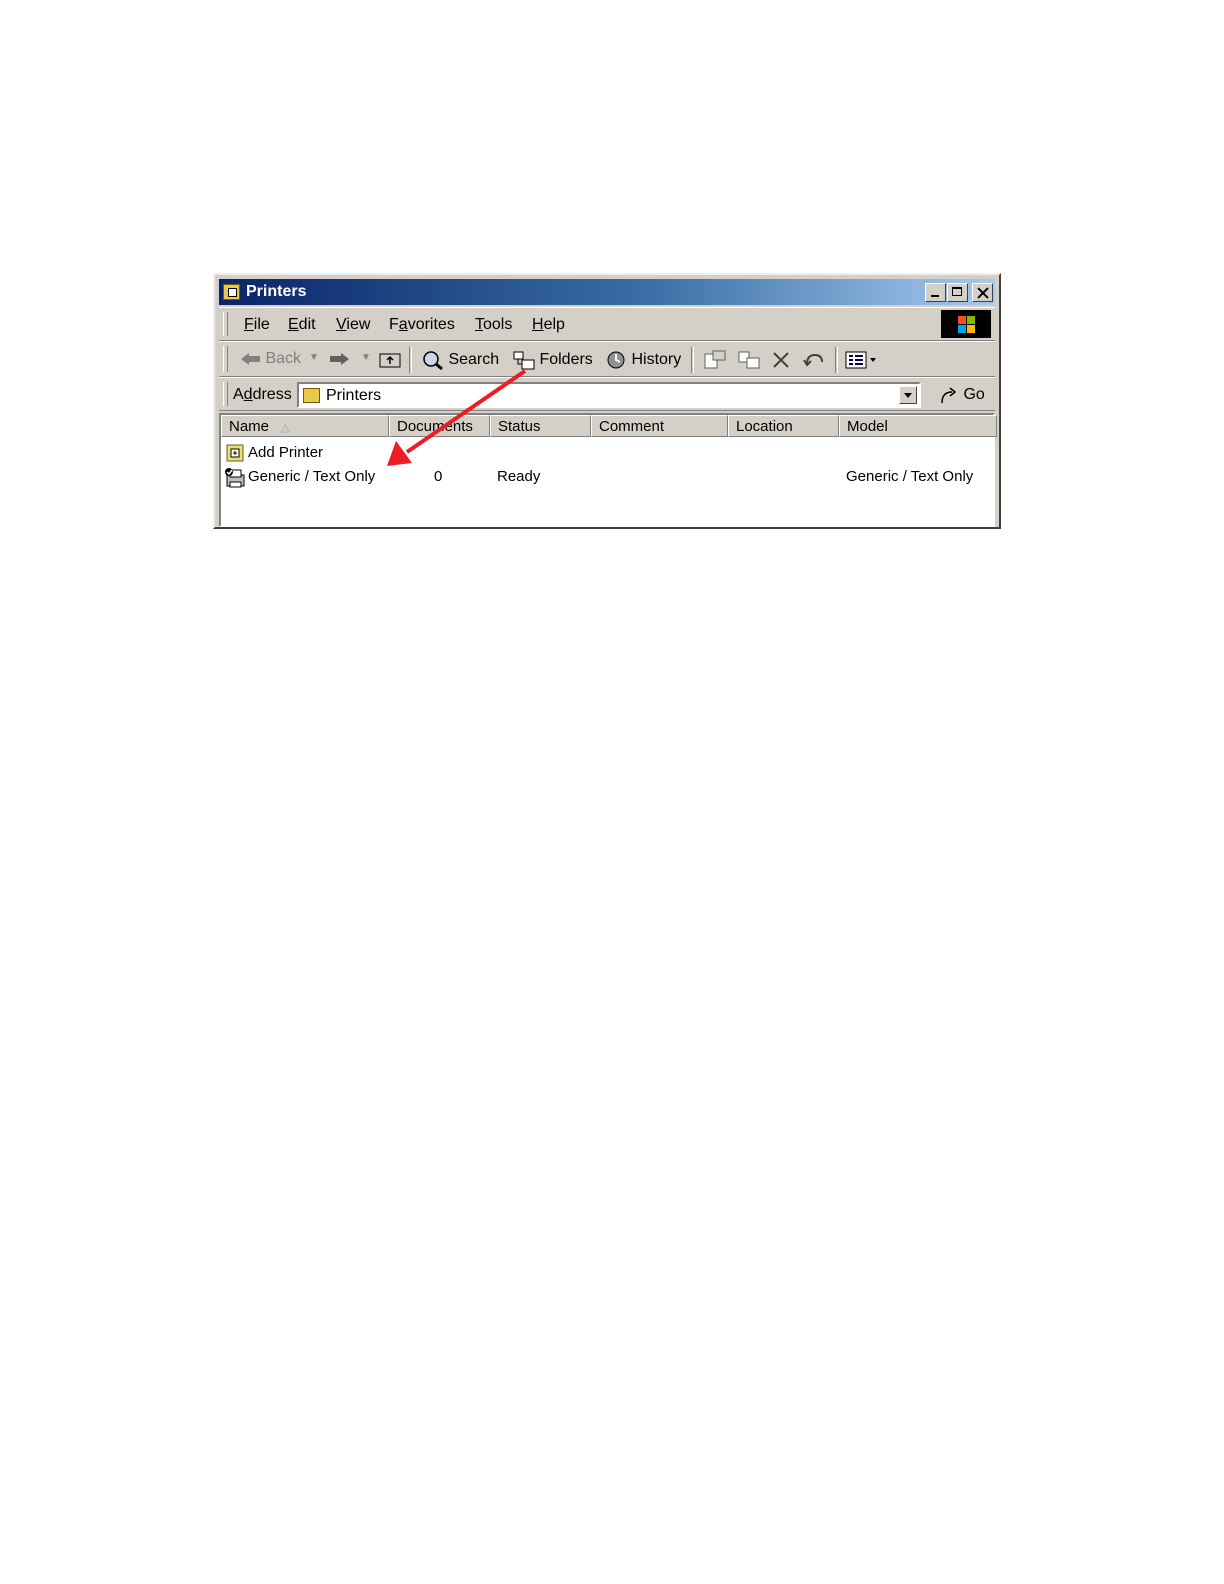 The image size is (1224, 1584). Describe the element at coordinates (466, 411) in the screenshot. I see `annotation-arrow-line` at that location.